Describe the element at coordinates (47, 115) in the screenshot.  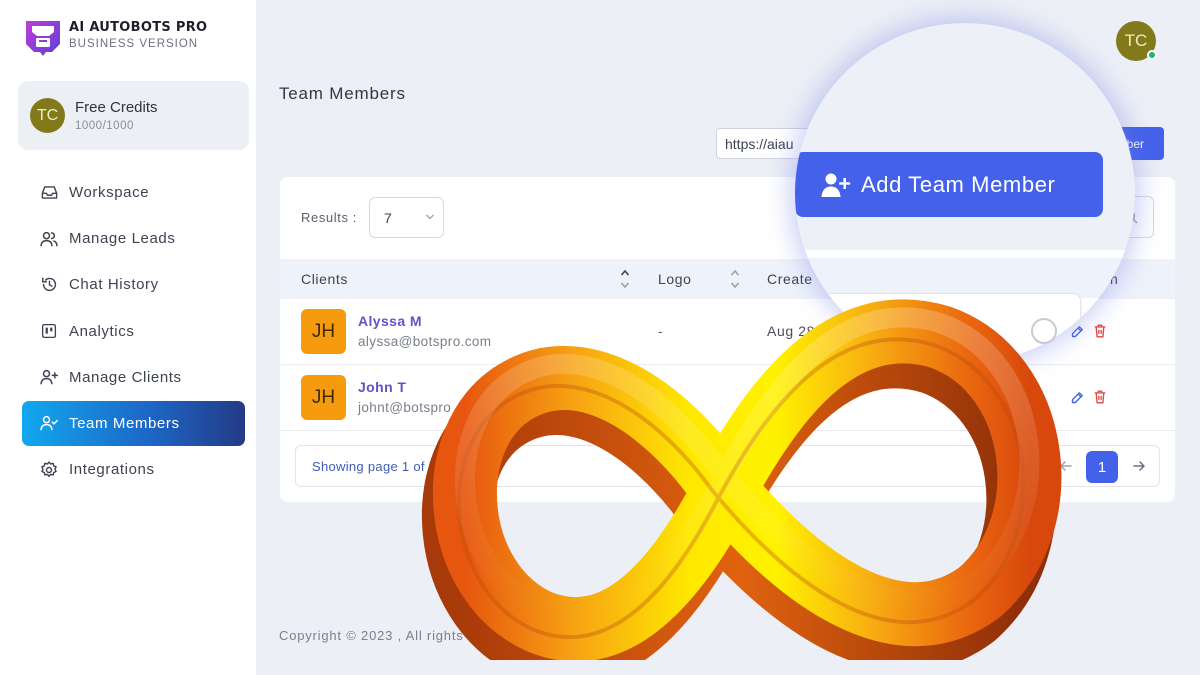
I see `avatar: TC` at that location.